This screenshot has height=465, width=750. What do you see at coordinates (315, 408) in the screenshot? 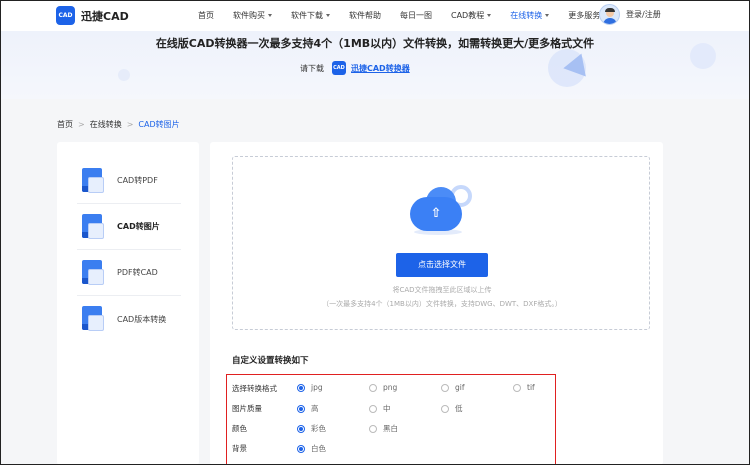
I see `radio-option-label: 高` at bounding box center [315, 408].